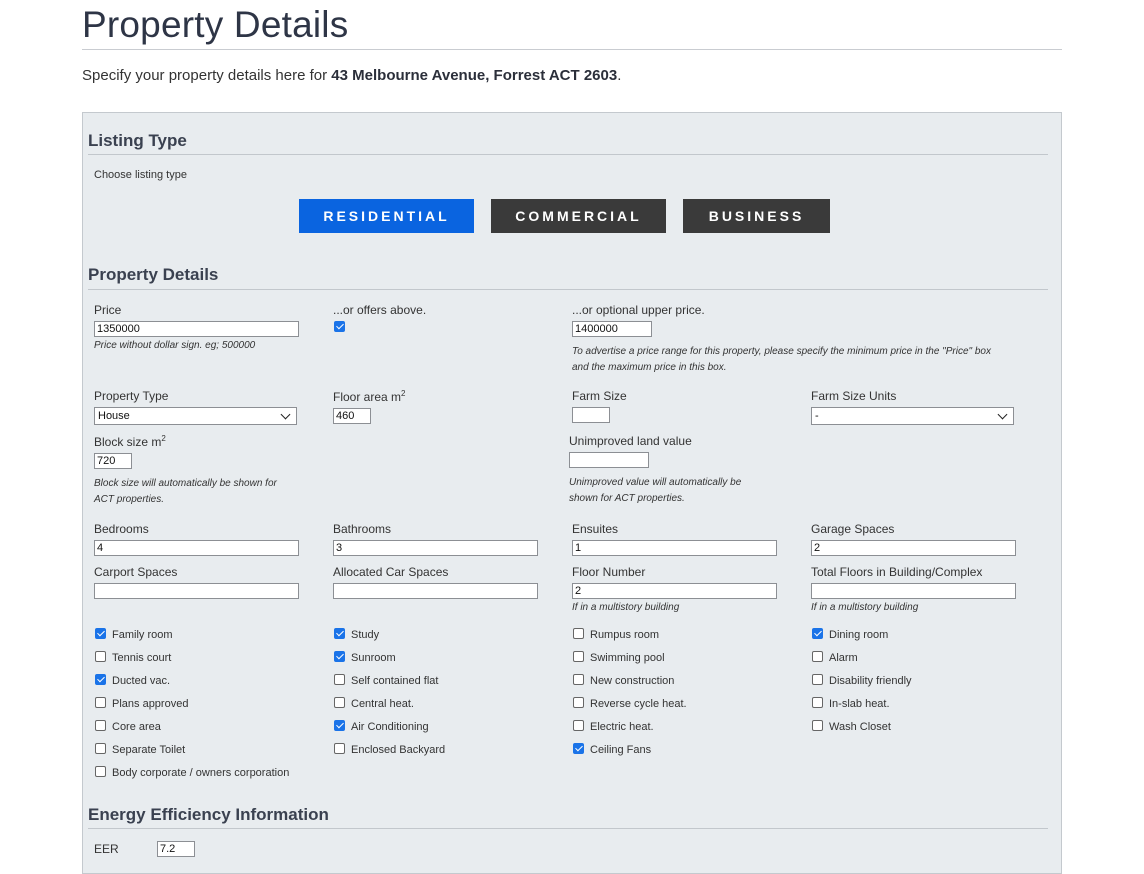 This screenshot has height=874, width=1144. Describe the element at coordinates (352, 416) in the screenshot. I see `floor-area-input` at that location.